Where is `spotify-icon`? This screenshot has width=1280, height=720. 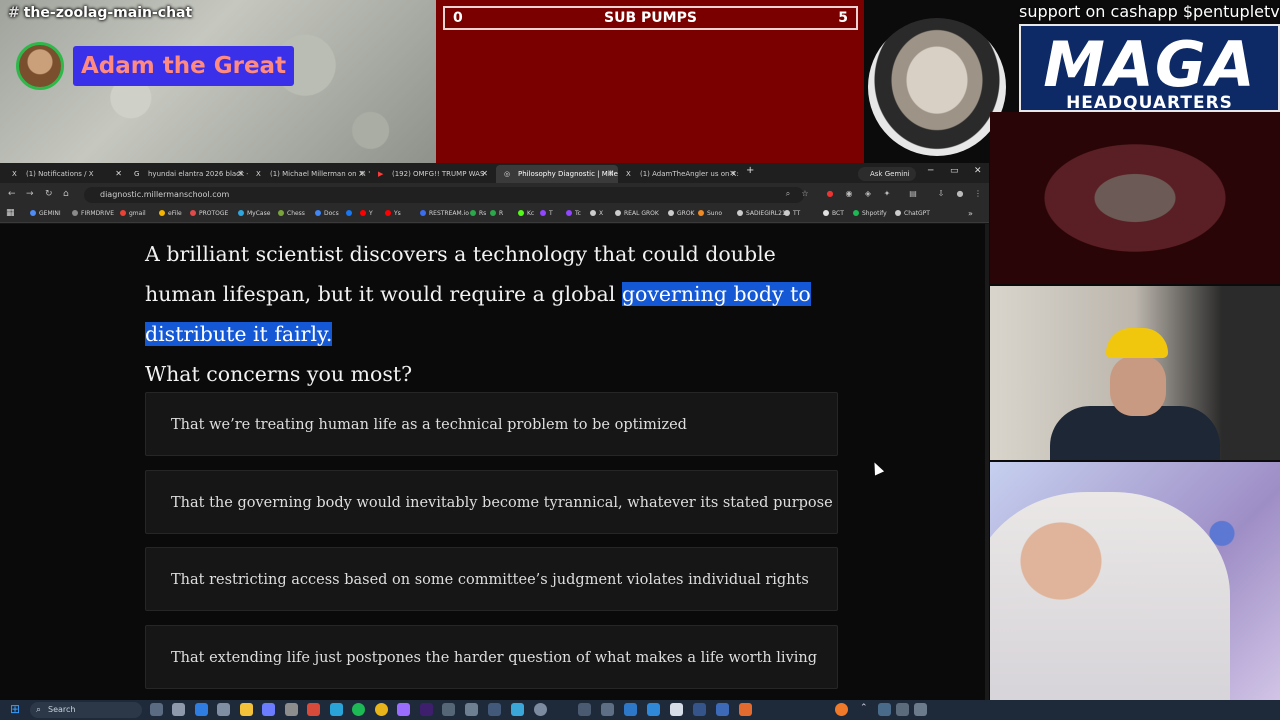
spotify-icon is located at coordinates (358, 709).